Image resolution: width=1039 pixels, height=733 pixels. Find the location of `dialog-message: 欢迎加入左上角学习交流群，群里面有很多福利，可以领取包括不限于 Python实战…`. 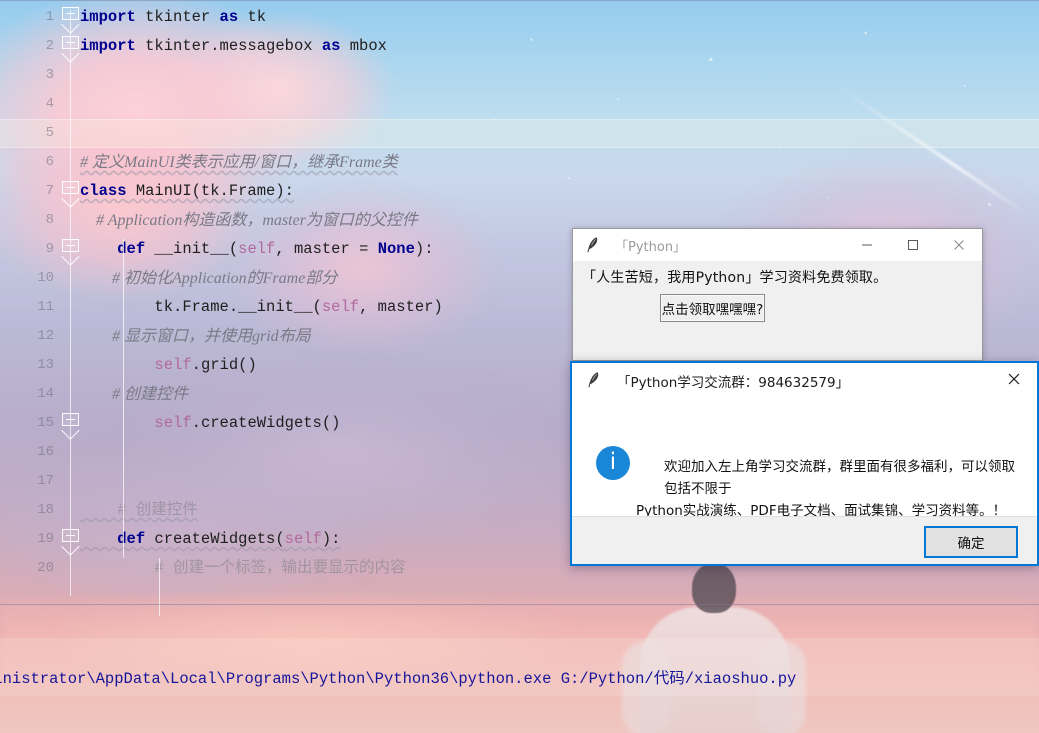

dialog-message: 欢迎加入左上角学习交流群，群里面有很多福利，可以领取包括不限于 Python实战… is located at coordinates (828, 489).